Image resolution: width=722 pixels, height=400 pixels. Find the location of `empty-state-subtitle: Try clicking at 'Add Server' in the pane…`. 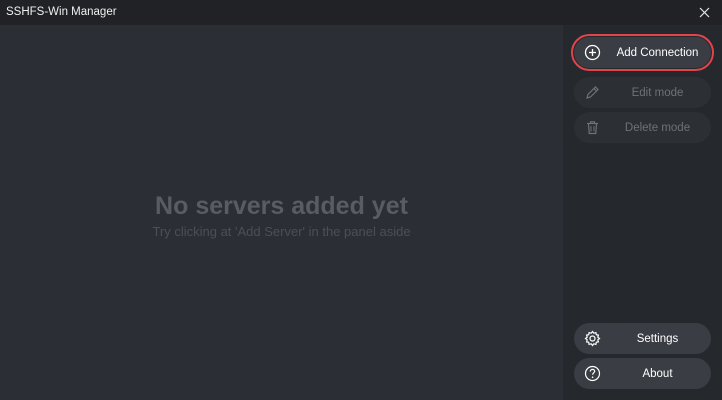

empty-state-subtitle: Try clicking at 'Add Server' in the pane… is located at coordinates (281, 231).